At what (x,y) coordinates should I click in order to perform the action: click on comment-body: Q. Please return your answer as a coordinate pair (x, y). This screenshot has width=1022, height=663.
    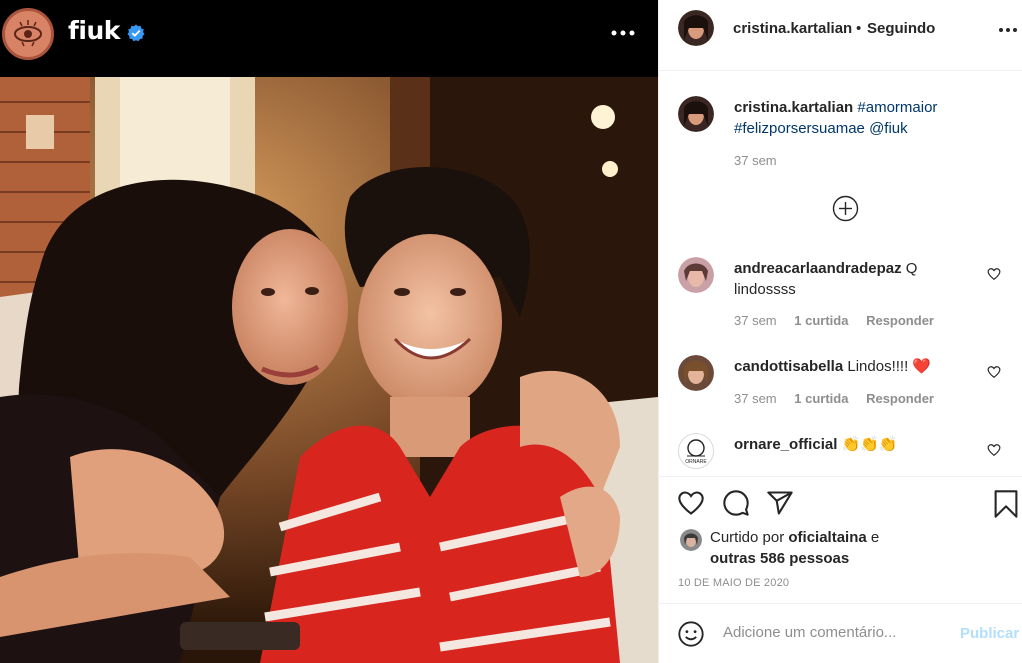
    Looking at the image, I should click on (911, 268).